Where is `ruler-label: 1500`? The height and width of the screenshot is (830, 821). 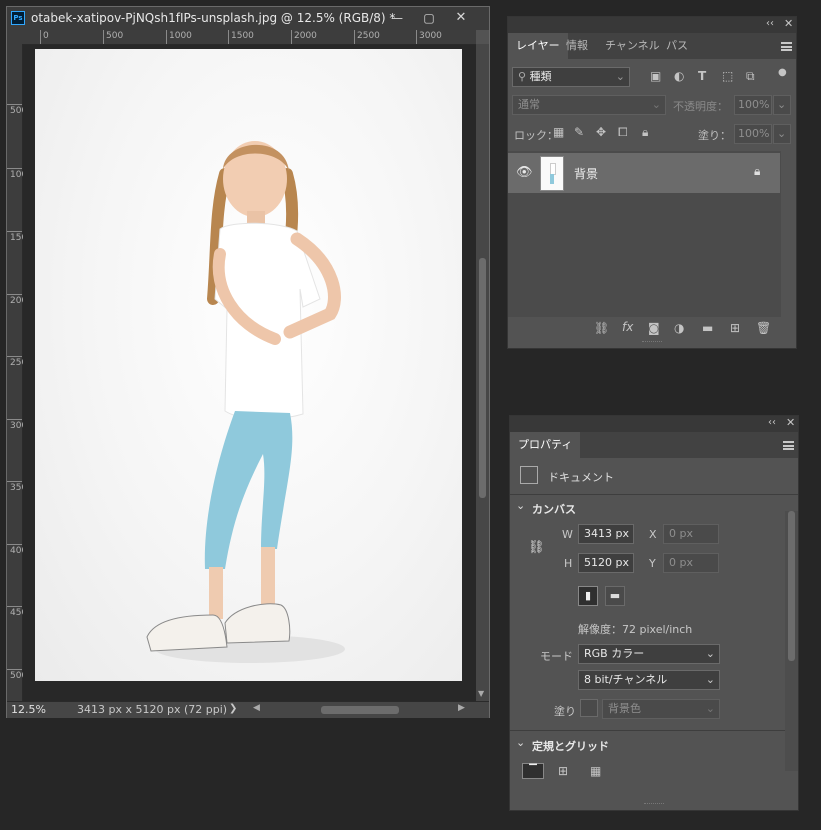
ruler-label: 1500 is located at coordinates (21, 238).